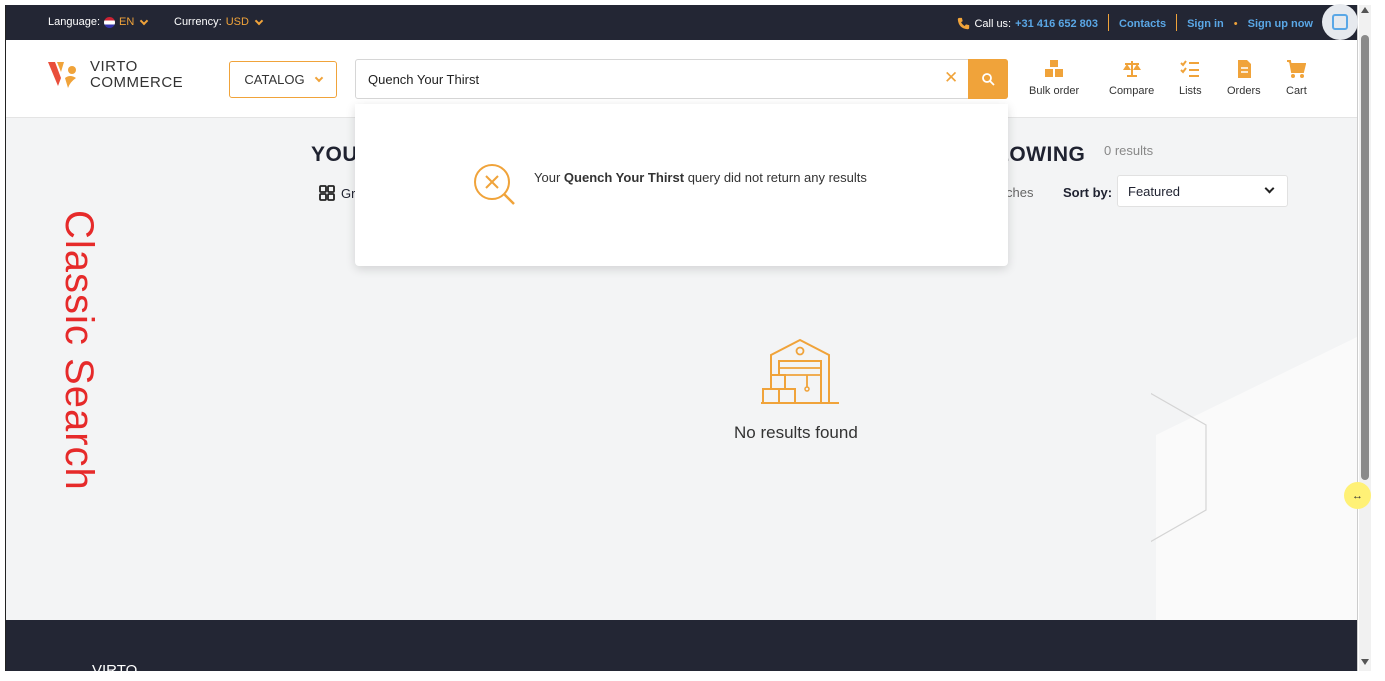 This screenshot has width=1385, height=681. What do you see at coordinates (114, 66) in the screenshot?
I see `logo-line-1: VIRTO` at bounding box center [114, 66].